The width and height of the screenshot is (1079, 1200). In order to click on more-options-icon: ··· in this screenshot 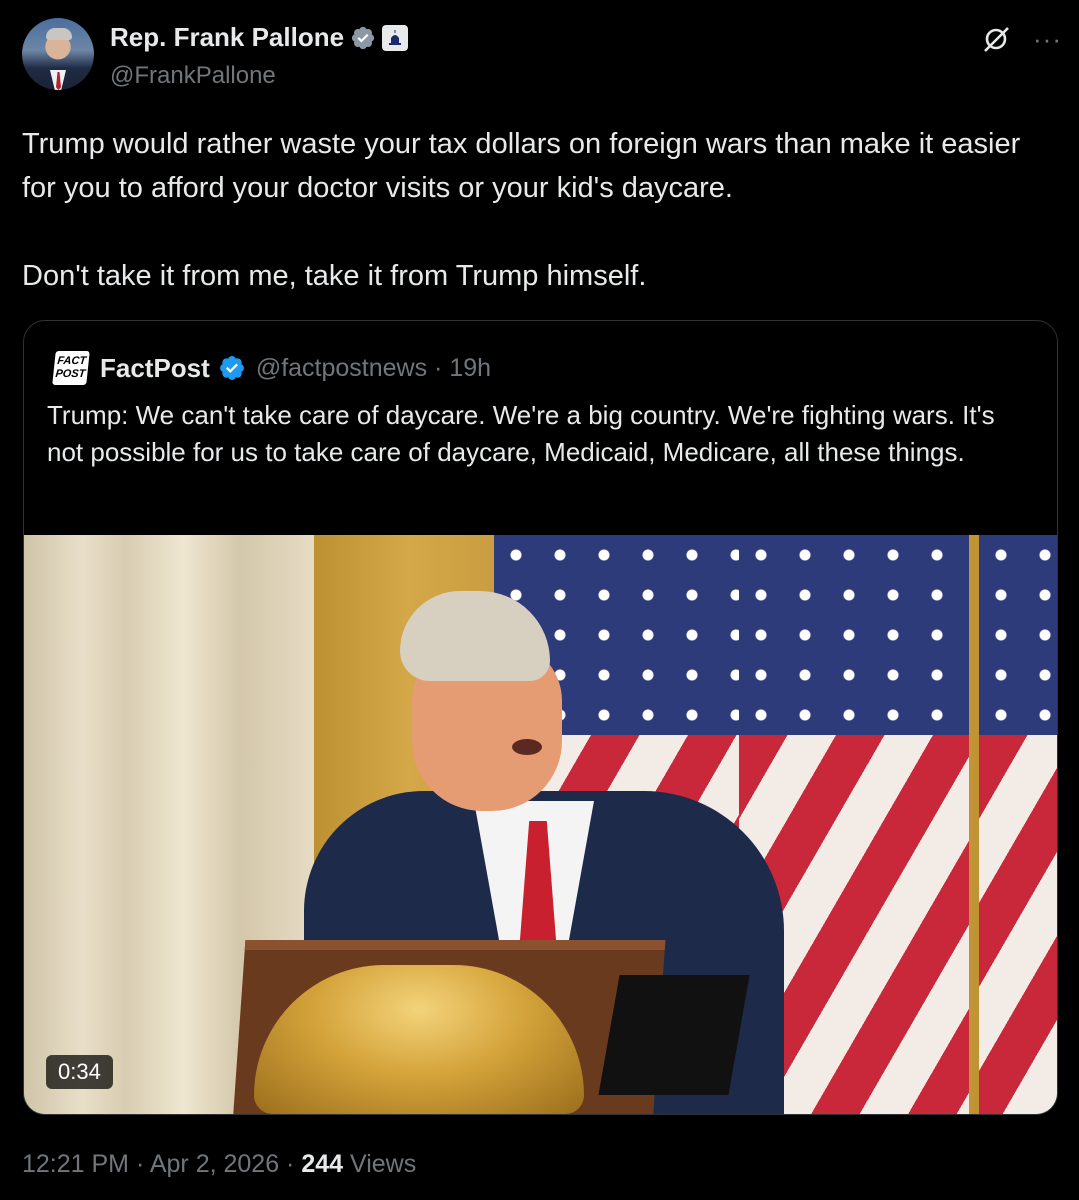, I will do `click(1047, 39)`.